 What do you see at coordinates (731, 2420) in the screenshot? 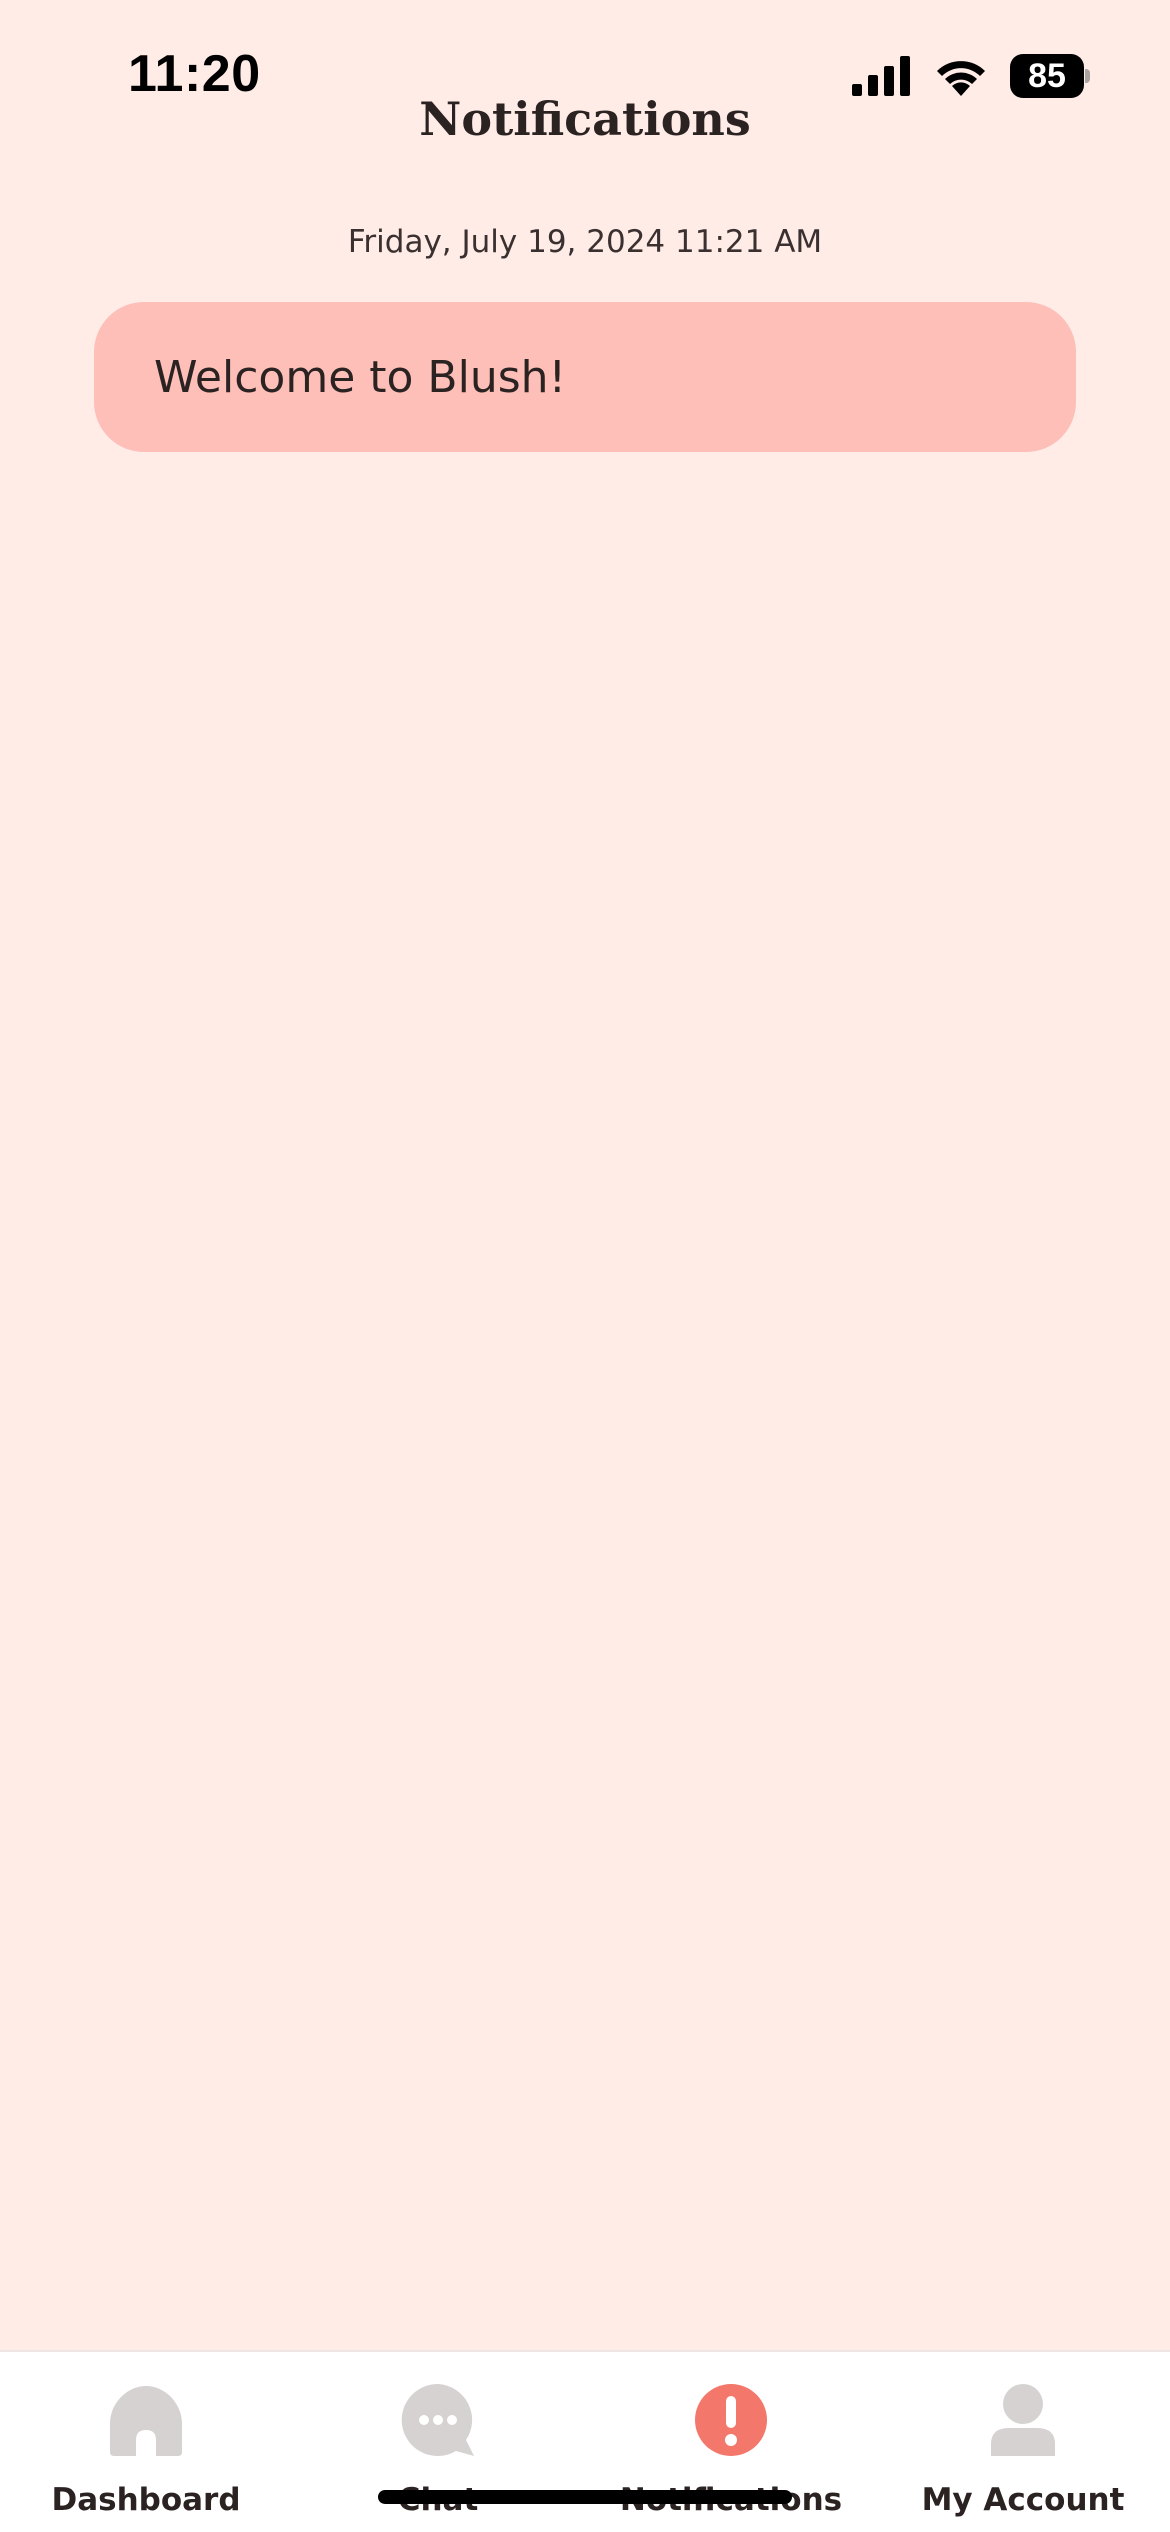
I see `alert-icon` at bounding box center [731, 2420].